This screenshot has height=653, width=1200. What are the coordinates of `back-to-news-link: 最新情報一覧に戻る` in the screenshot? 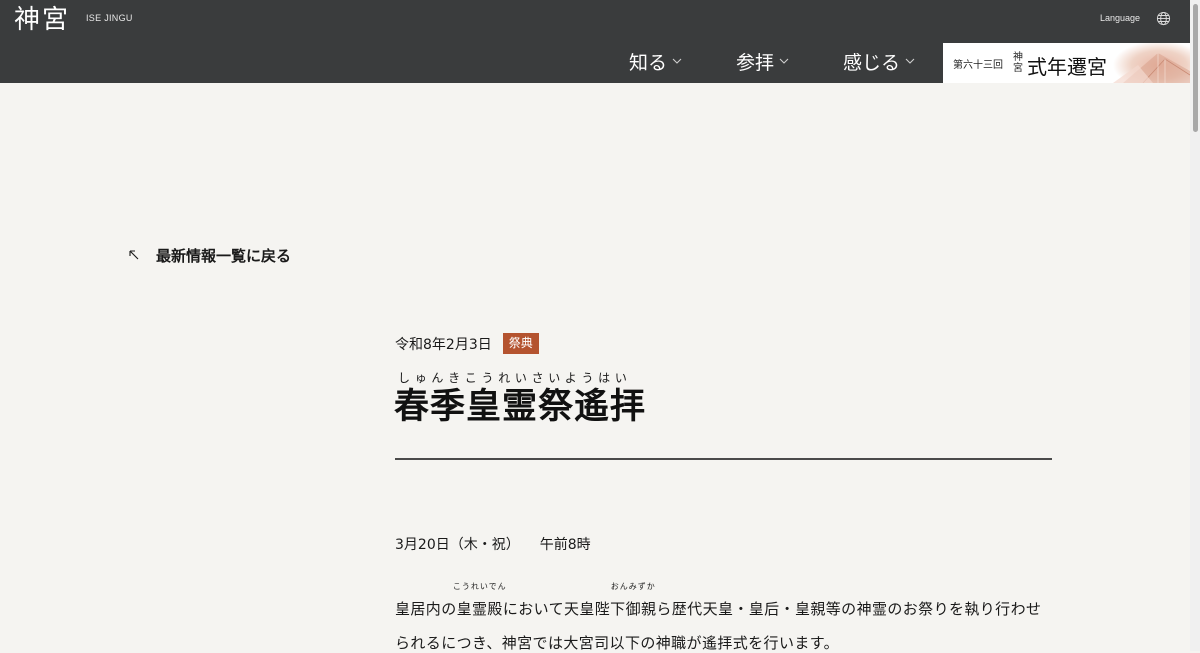 It's located at (209, 255).